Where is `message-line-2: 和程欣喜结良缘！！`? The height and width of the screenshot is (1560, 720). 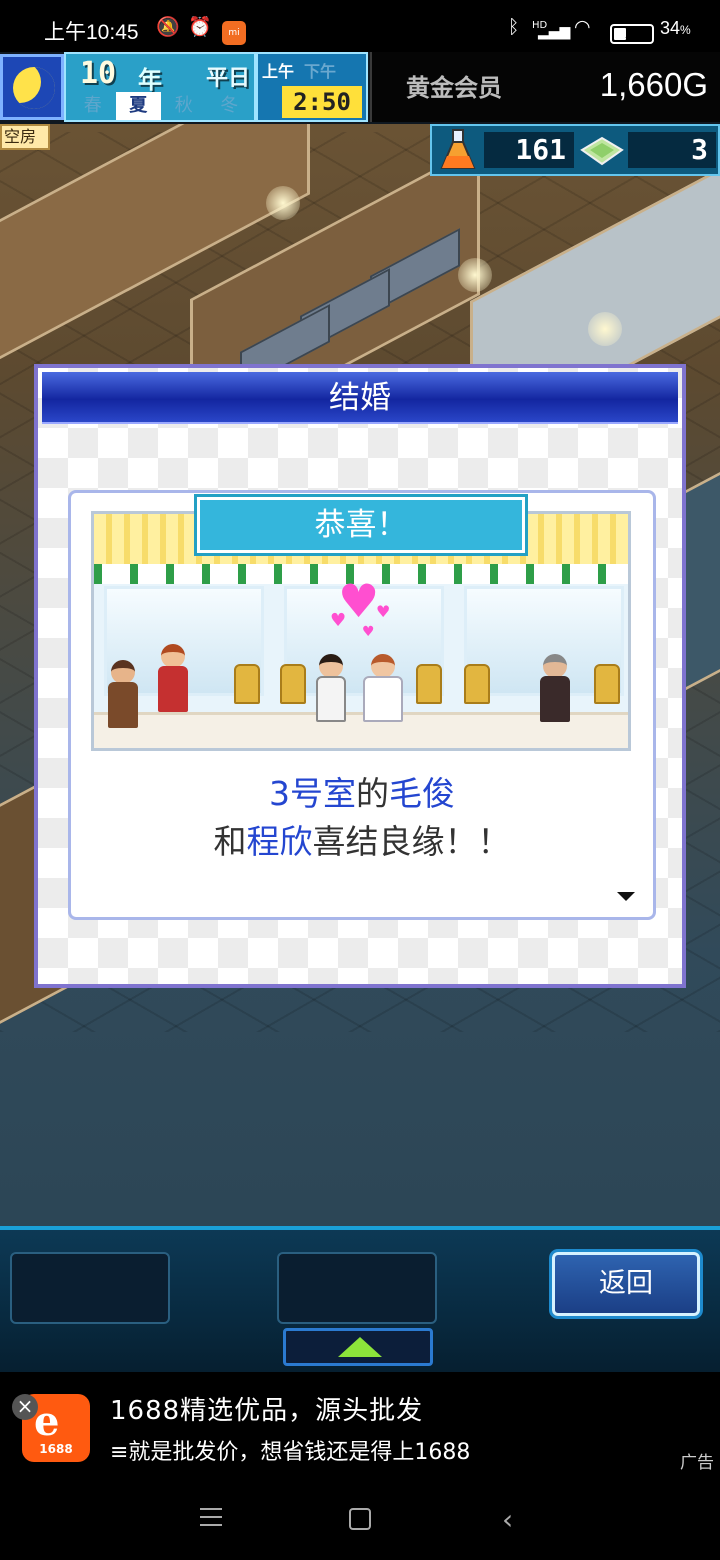 message-line-2: 和程欣喜结良缘！！ is located at coordinates (362, 839).